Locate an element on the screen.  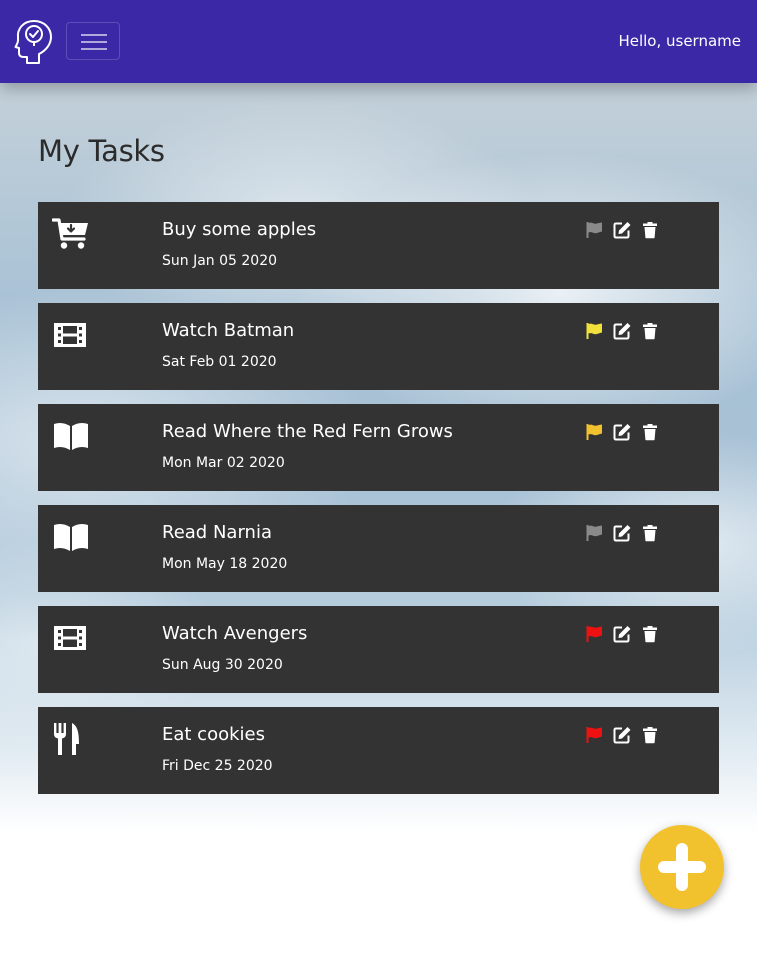
task-row: Watch Batman Sat Feb 01 2020 is located at coordinates (378, 346).